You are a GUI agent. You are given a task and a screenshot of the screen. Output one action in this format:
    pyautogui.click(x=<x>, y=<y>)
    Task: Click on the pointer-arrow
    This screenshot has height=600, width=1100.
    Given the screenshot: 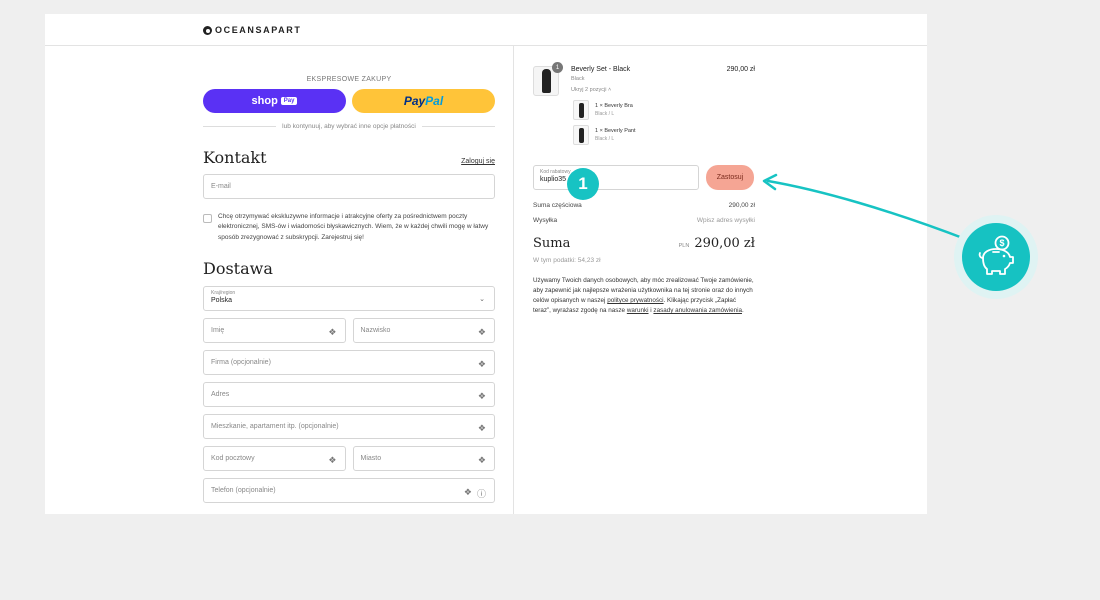 What is the action you would take?
    pyautogui.click(x=866, y=207)
    